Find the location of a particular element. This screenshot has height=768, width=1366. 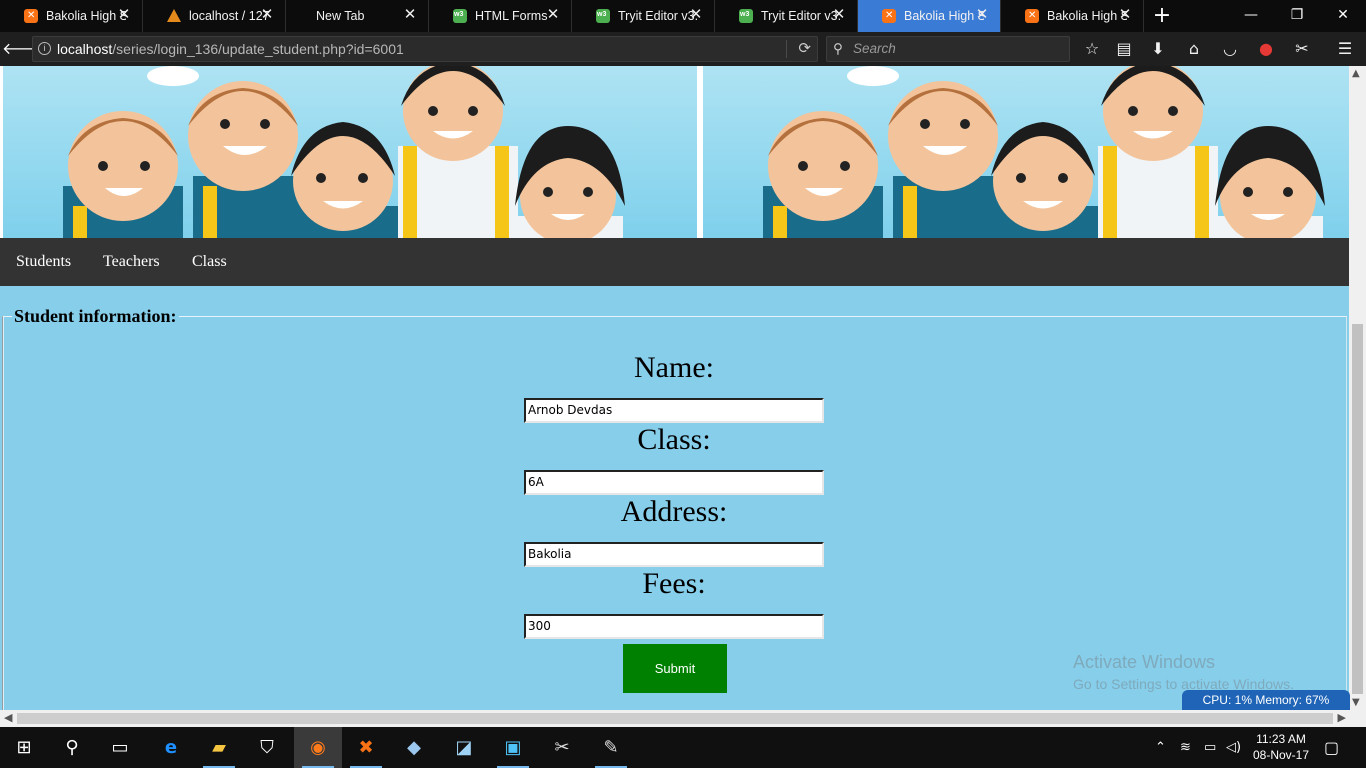

fees-field: 300 is located at coordinates (674, 626).